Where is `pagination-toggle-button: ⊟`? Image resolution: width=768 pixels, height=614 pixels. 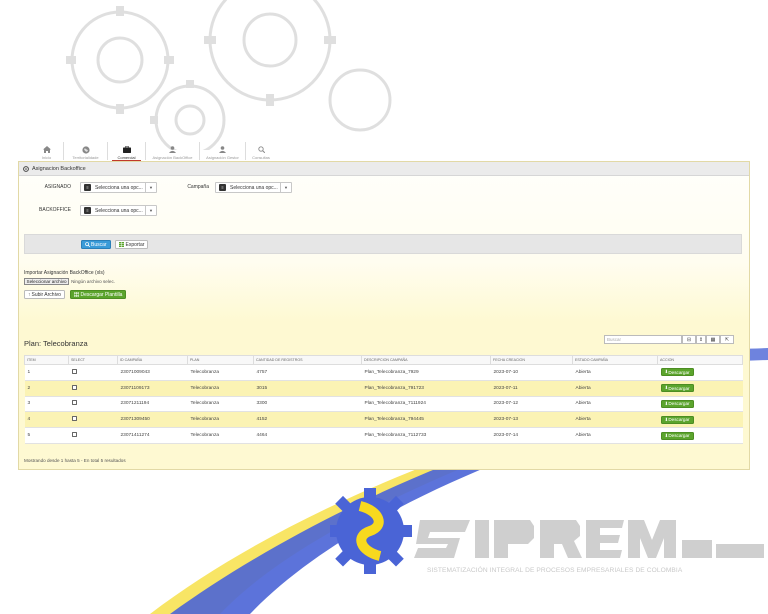 pagination-toggle-button: ⊟ is located at coordinates (689, 339).